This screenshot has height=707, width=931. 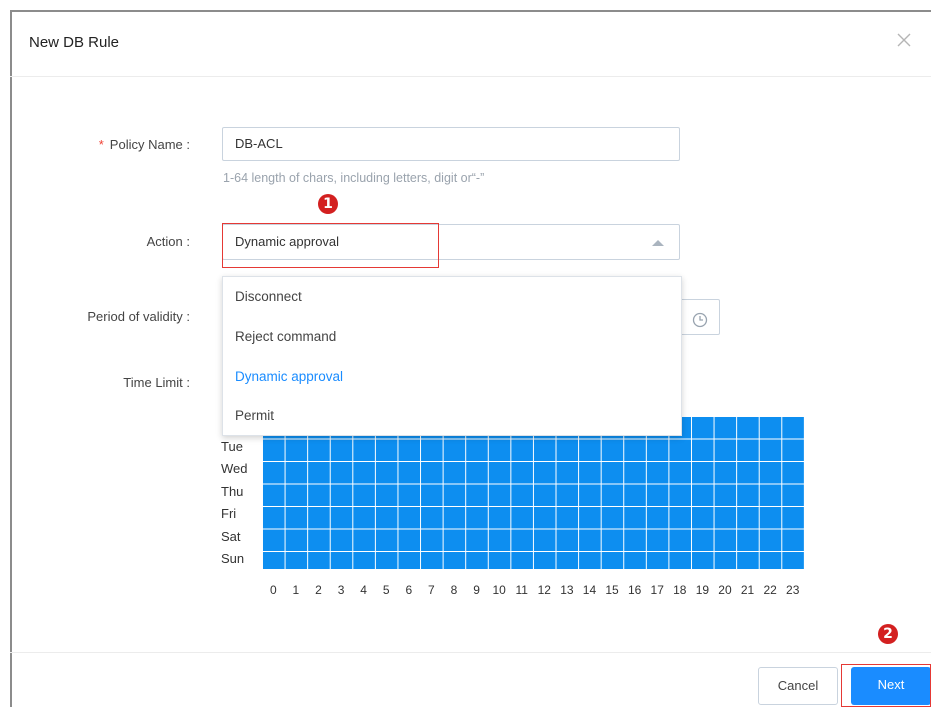 I want to click on dropdown-option-permit: Permit, so click(x=254, y=415).